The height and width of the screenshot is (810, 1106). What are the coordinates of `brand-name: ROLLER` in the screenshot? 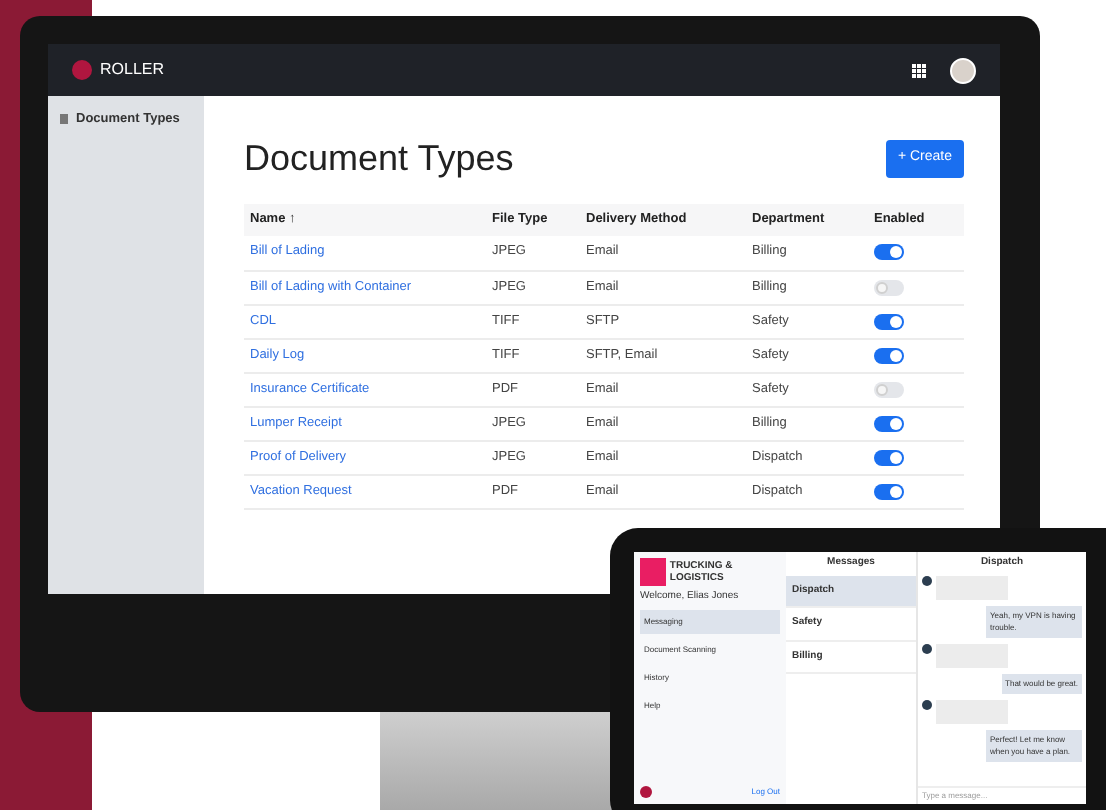 It's located at (132, 70).